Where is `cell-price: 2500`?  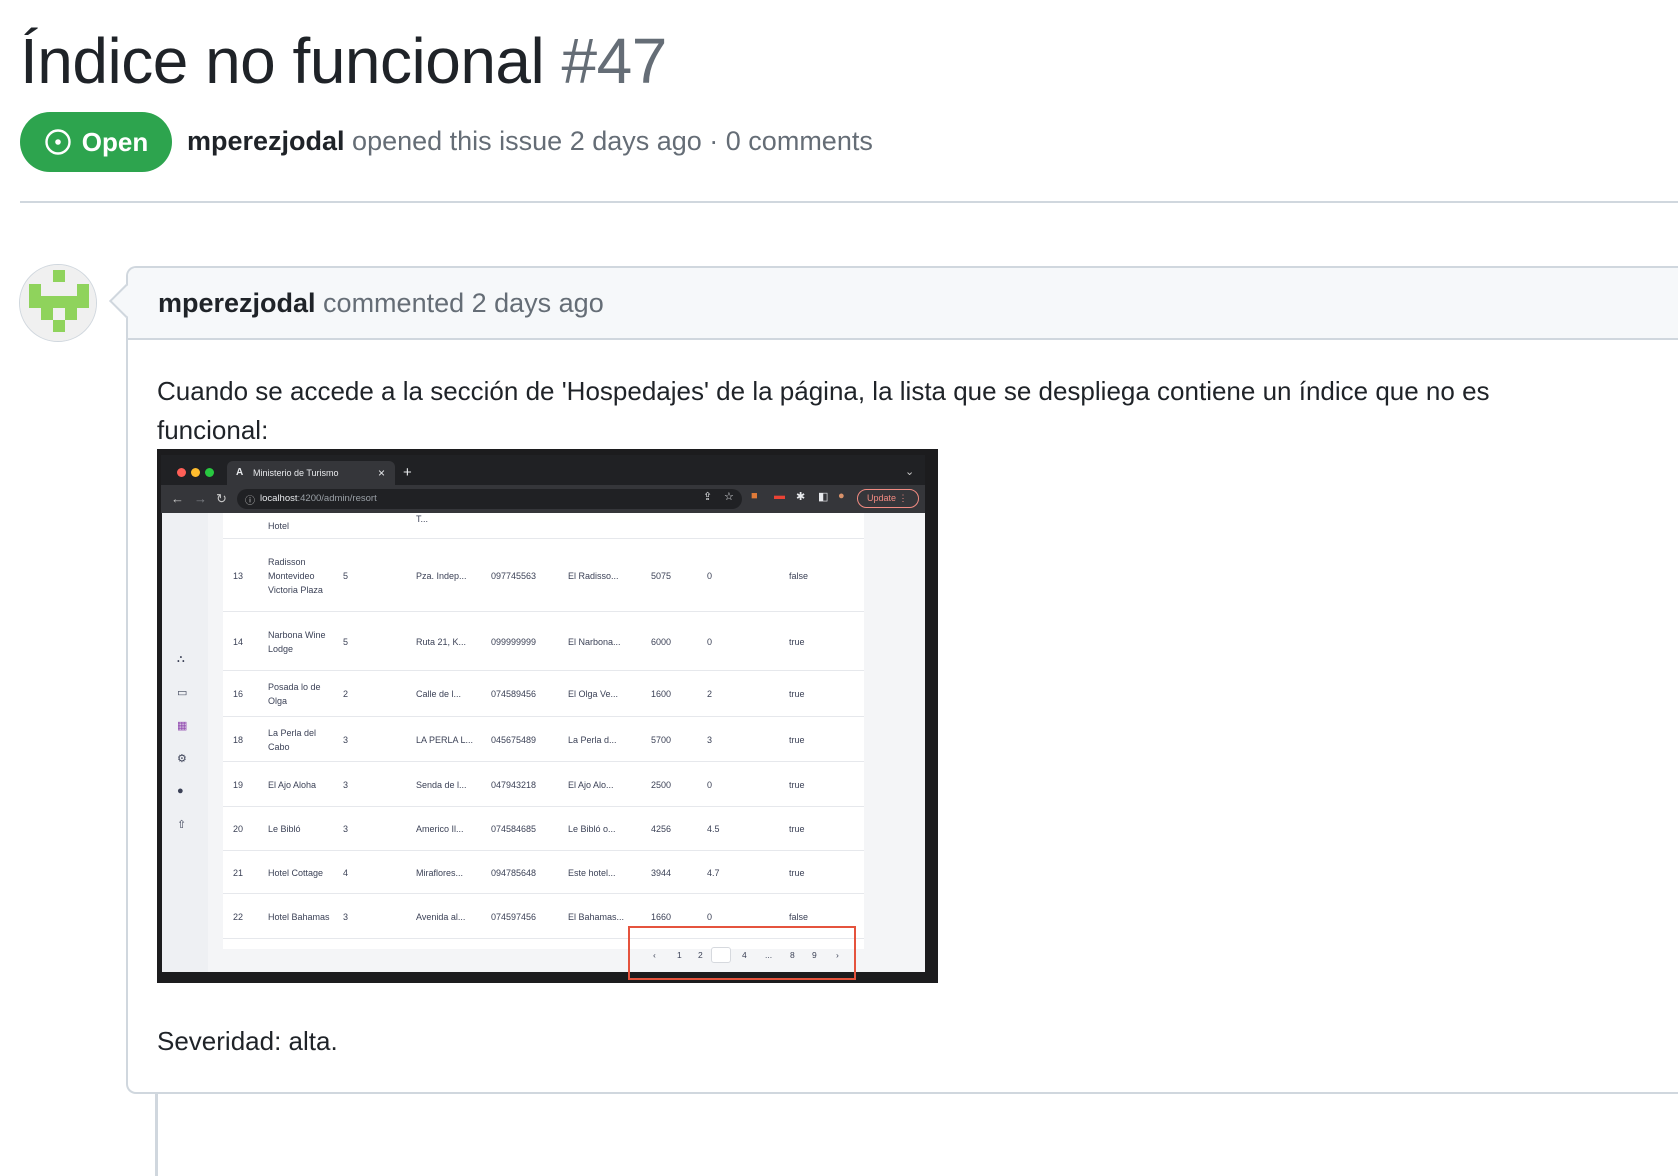
cell-price: 2500 is located at coordinates (661, 784).